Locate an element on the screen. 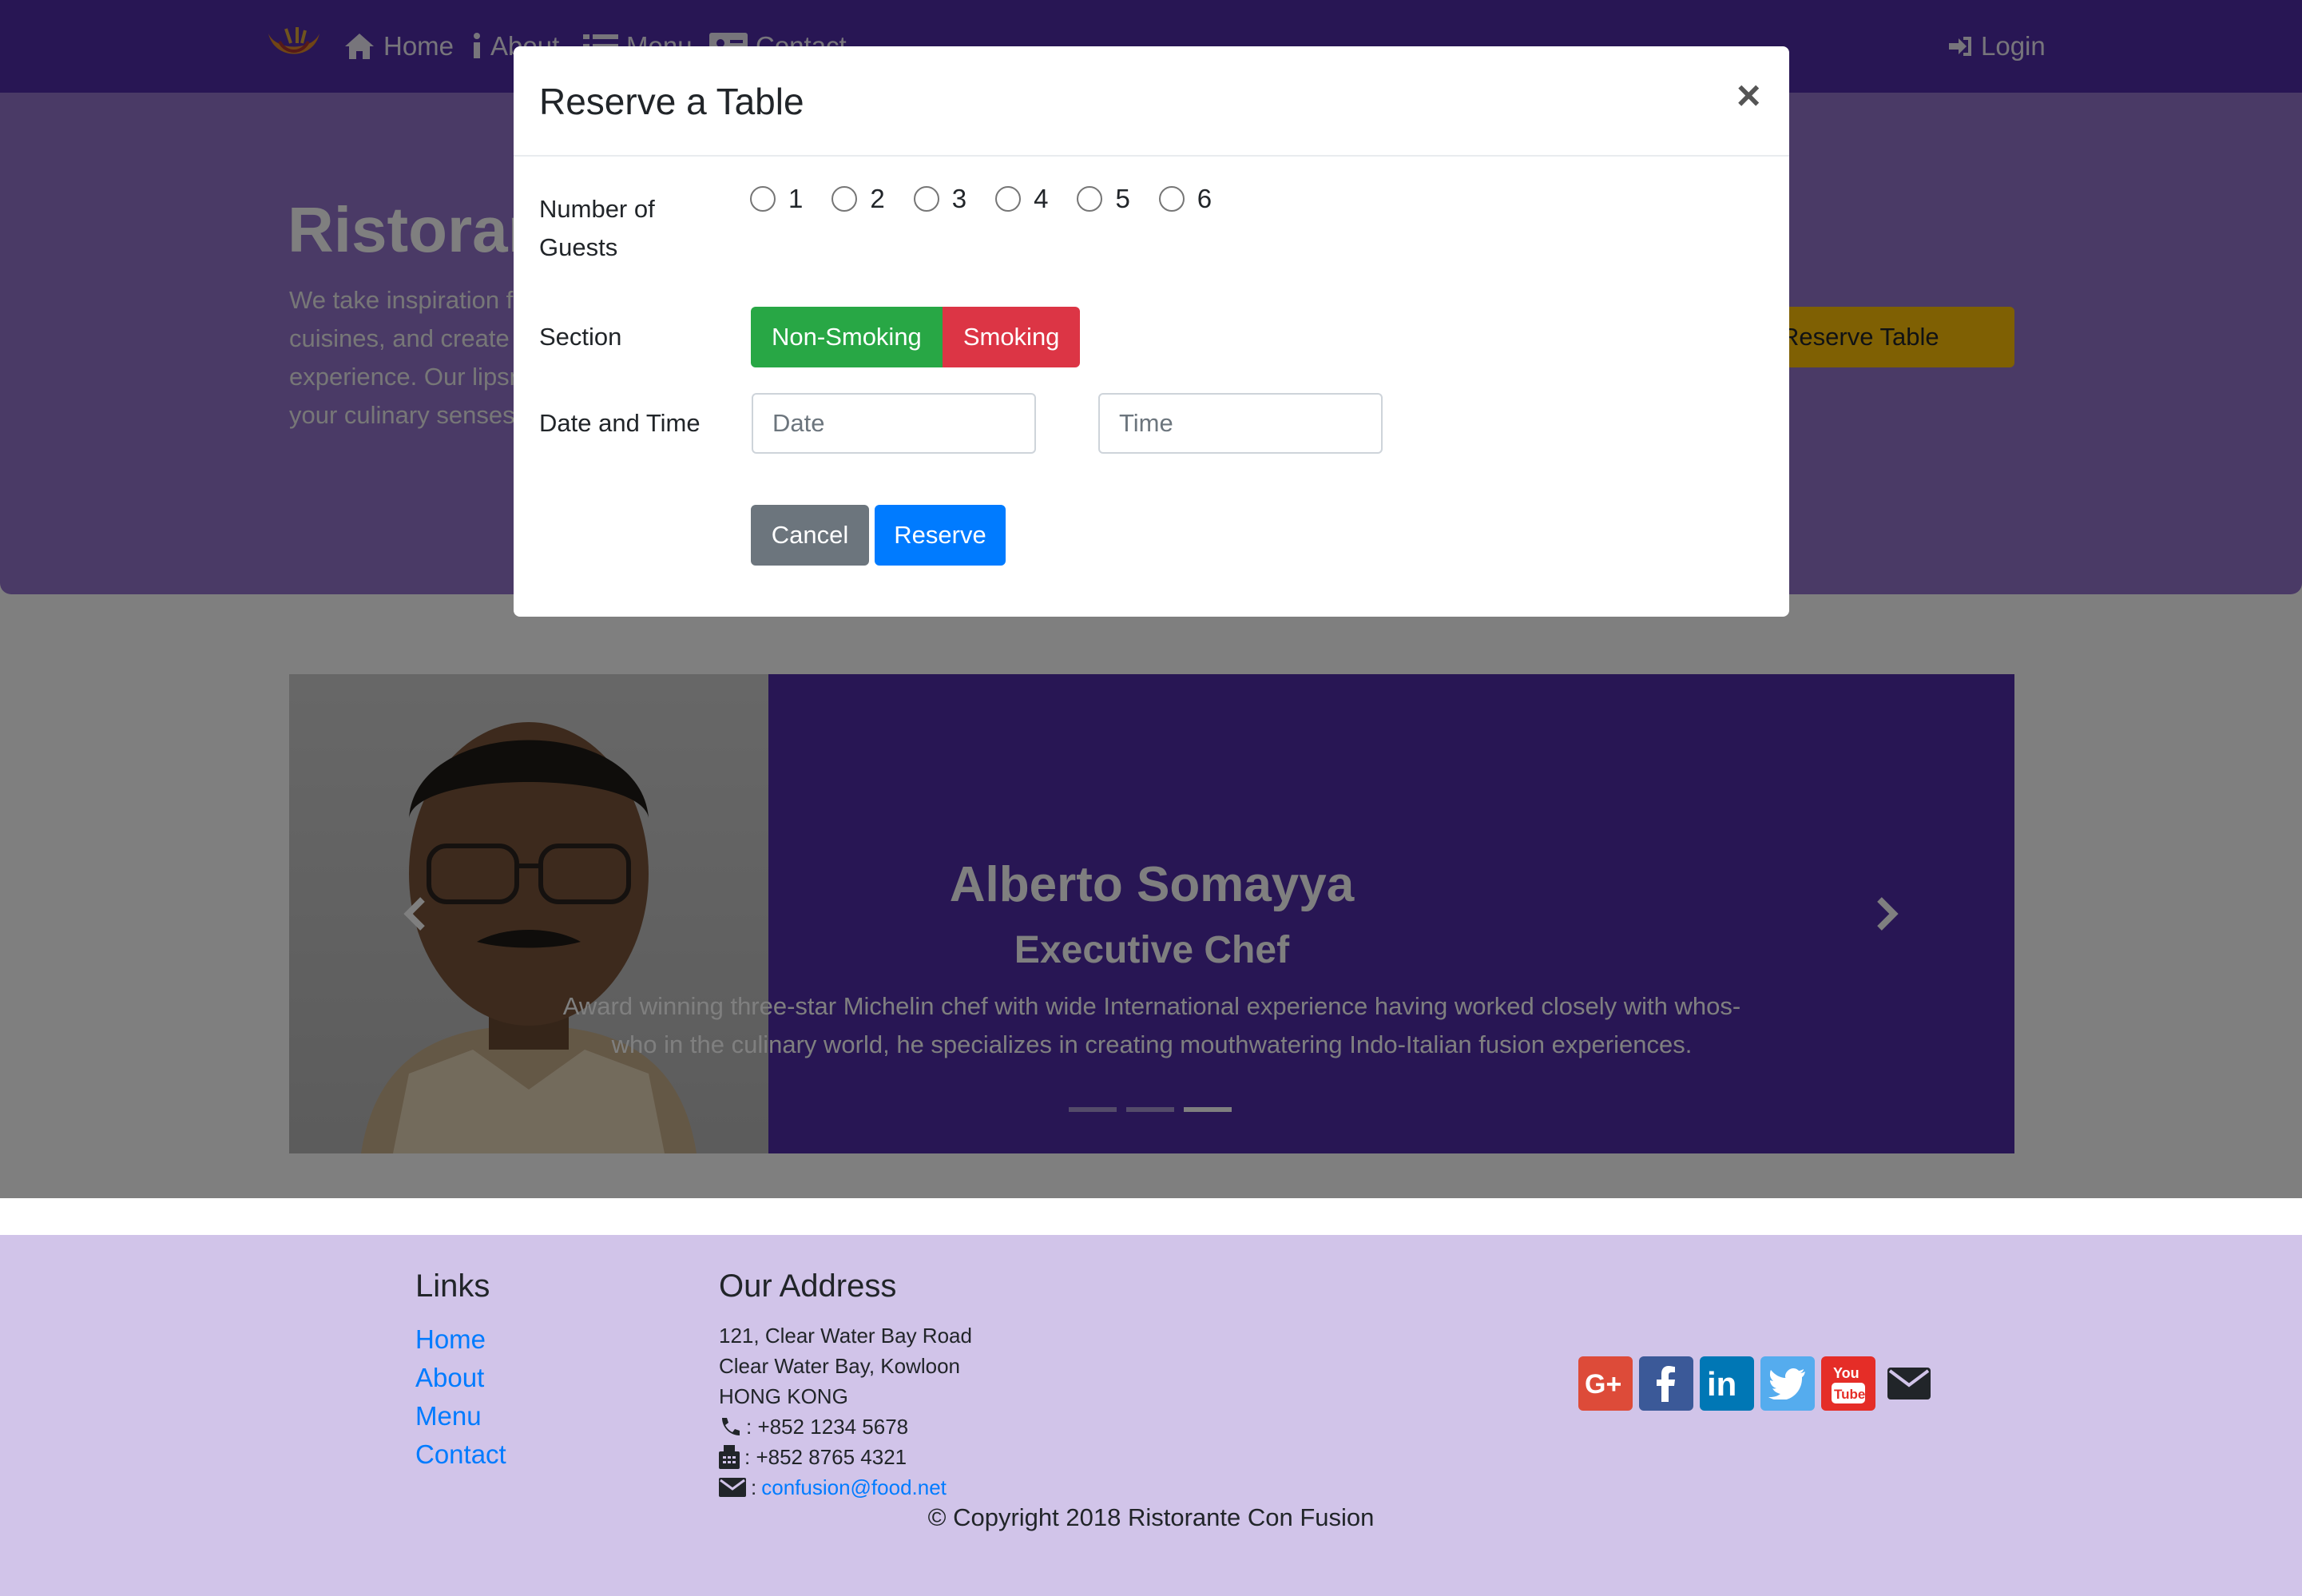  datetime-label: Date and Time is located at coordinates (620, 423).